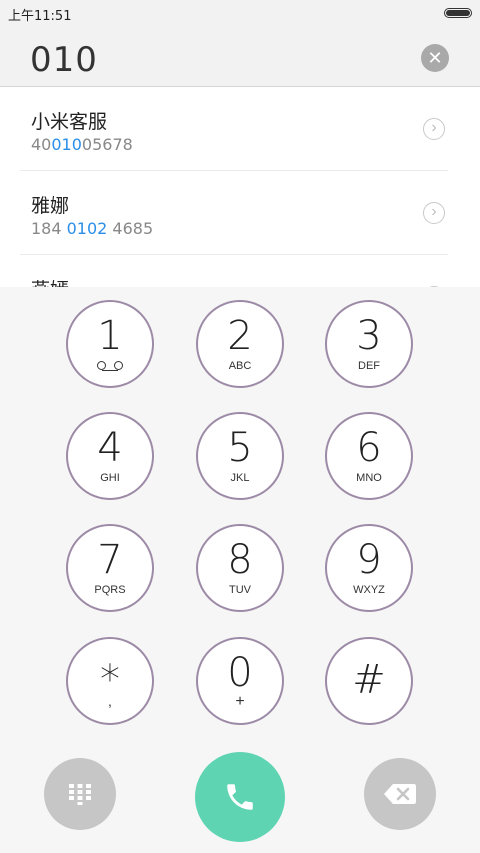  Describe the element at coordinates (234, 271) in the screenshot. I see `result-item: 燕嫣 ›` at that location.